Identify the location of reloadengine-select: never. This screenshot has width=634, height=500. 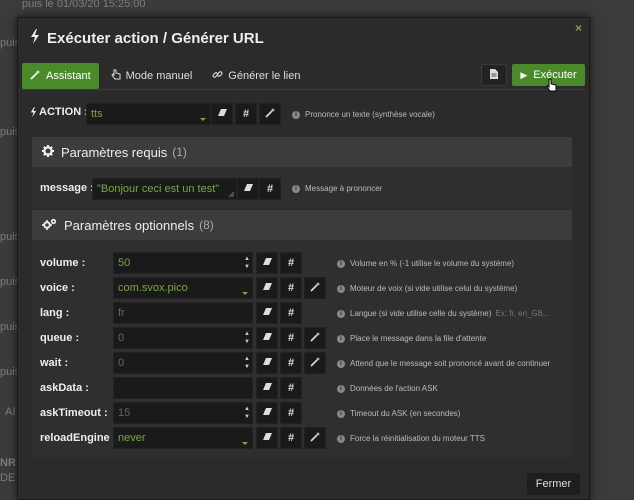
(183, 438).